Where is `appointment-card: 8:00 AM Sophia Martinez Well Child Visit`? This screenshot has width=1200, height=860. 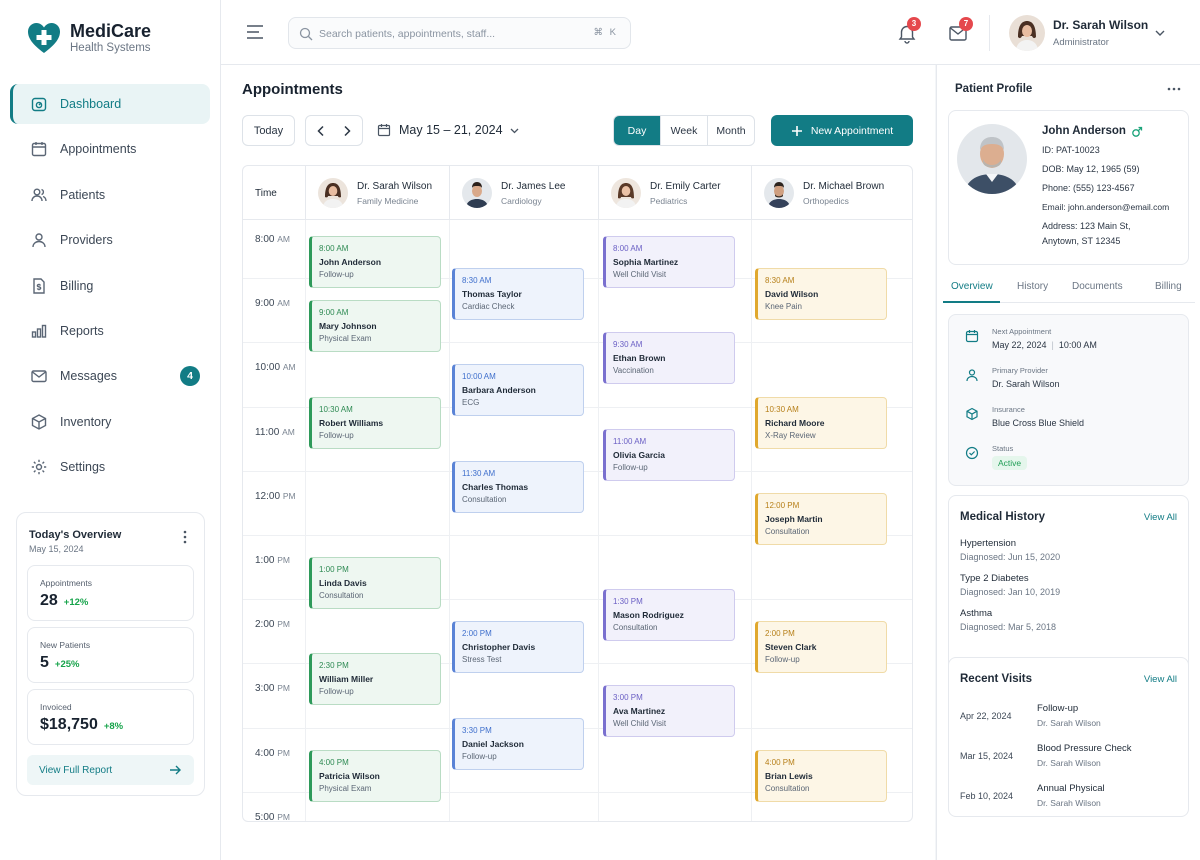
appointment-card: 8:00 AM Sophia Martinez Well Child Visit is located at coordinates (669, 262).